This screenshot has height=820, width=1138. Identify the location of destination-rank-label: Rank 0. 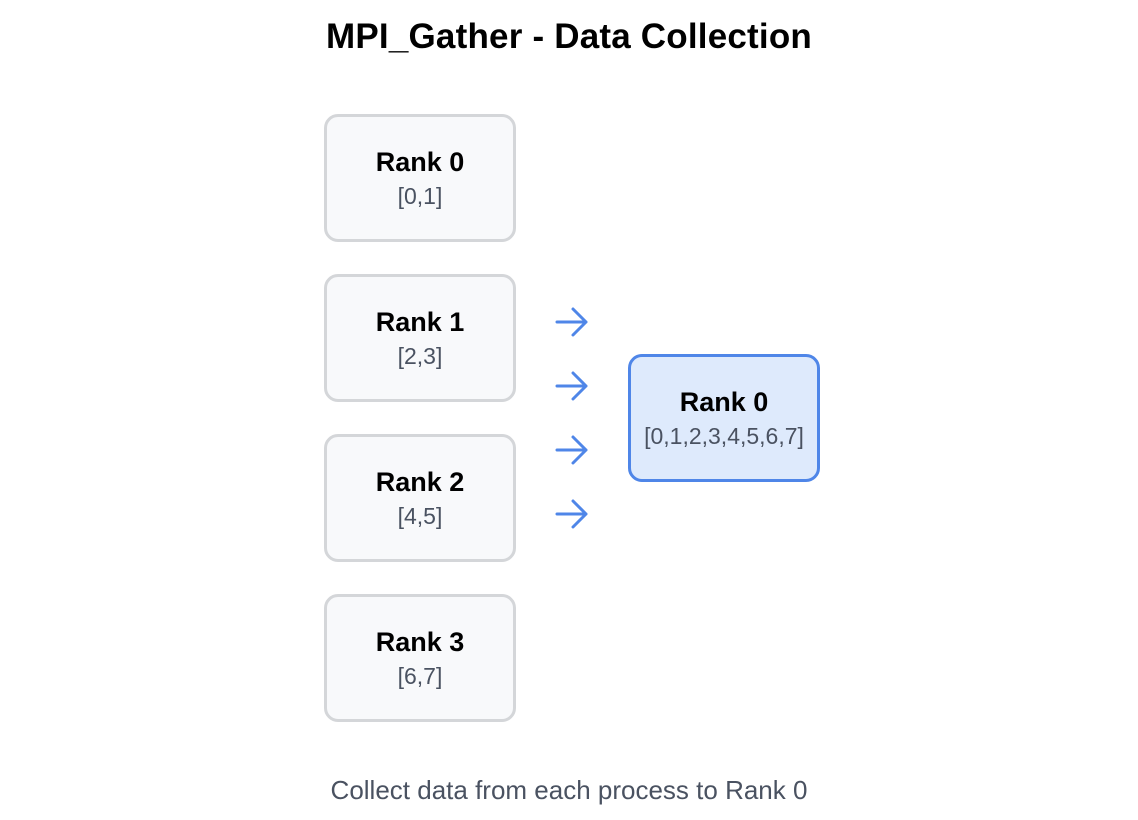
(724, 402).